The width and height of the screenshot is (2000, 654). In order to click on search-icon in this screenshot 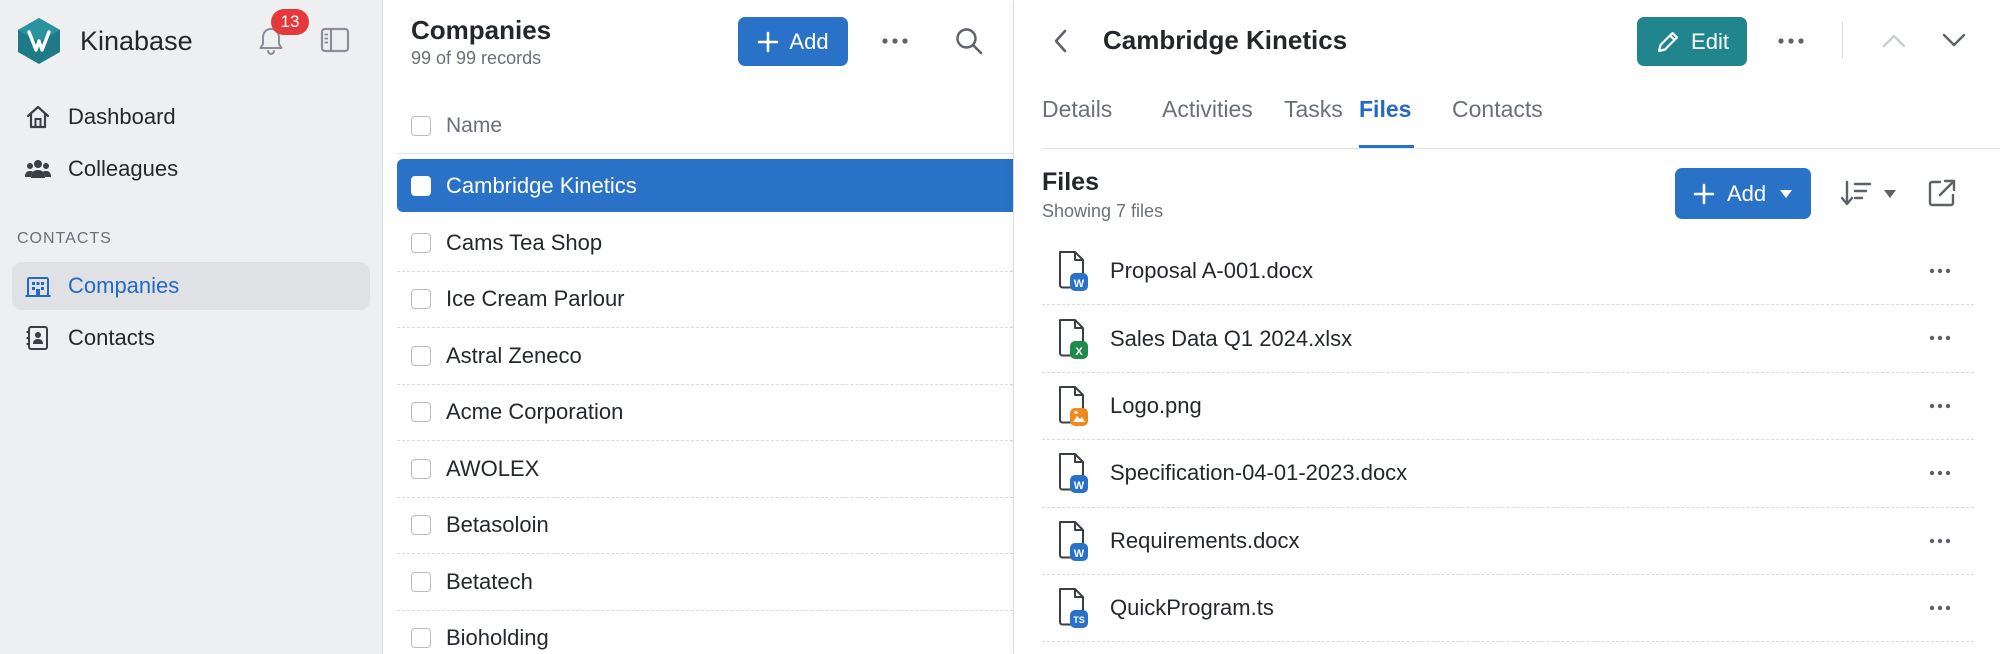, I will do `click(969, 41)`.